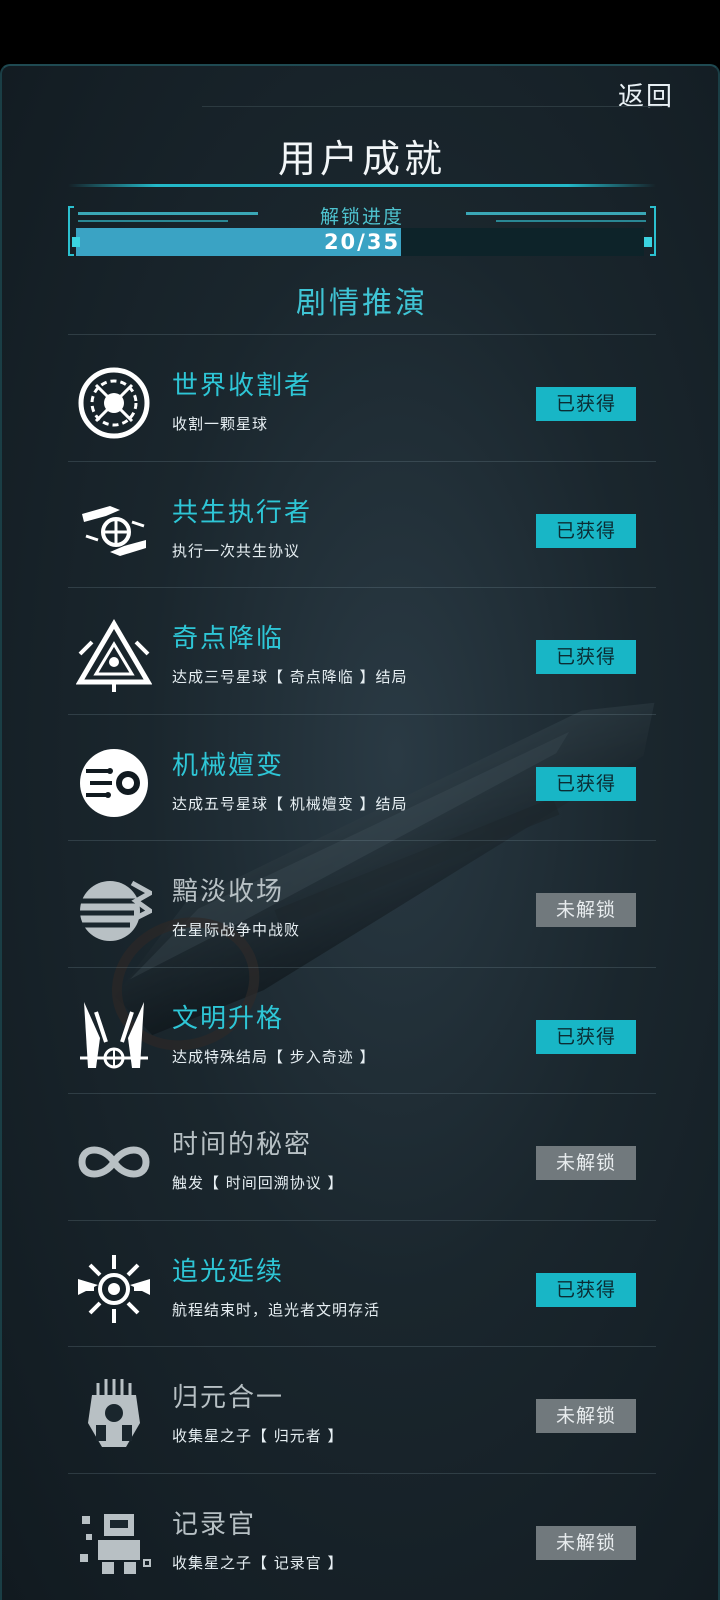 Image resolution: width=720 pixels, height=1600 pixels. I want to click on status-bar, so click(360, 32).